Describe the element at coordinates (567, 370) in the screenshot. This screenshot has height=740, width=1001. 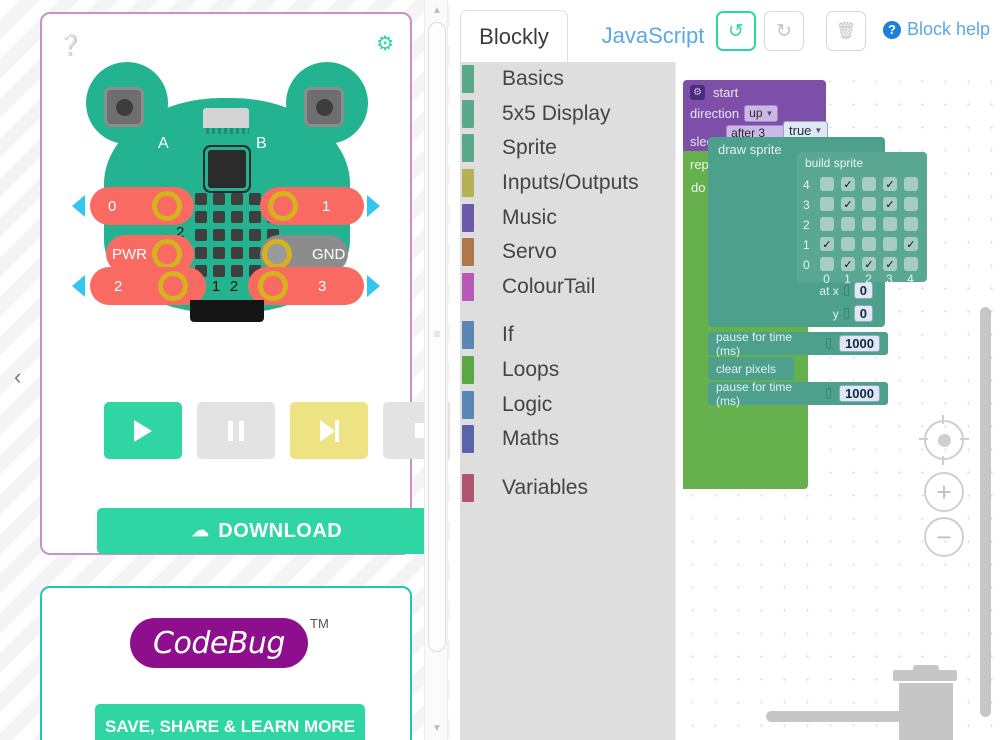
I see `toolbox-item-loops: Loops` at that location.